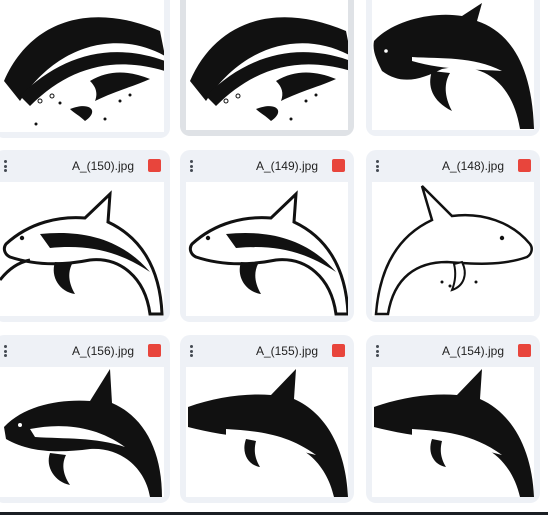  What do you see at coordinates (286, 166) in the screenshot?
I see `file-name: A_(149).jpg` at bounding box center [286, 166].